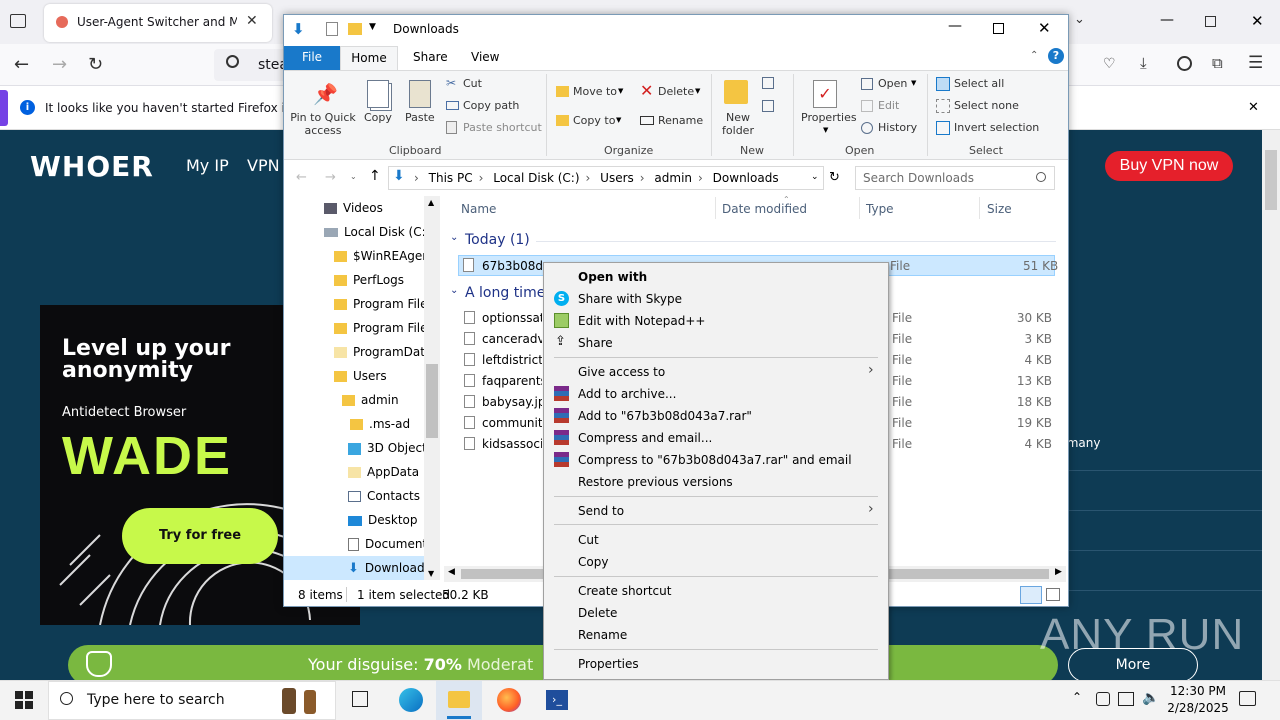 This screenshot has width=1280, height=720. I want to click on column-size: Size, so click(999, 209).